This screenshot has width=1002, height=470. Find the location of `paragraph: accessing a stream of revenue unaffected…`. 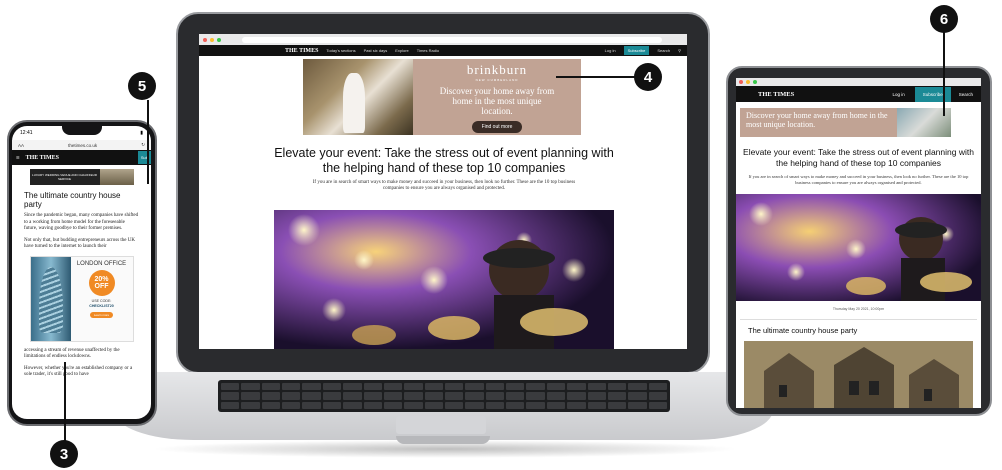

paragraph: accessing a stream of revenue unaffected… is located at coordinates (72, 353).